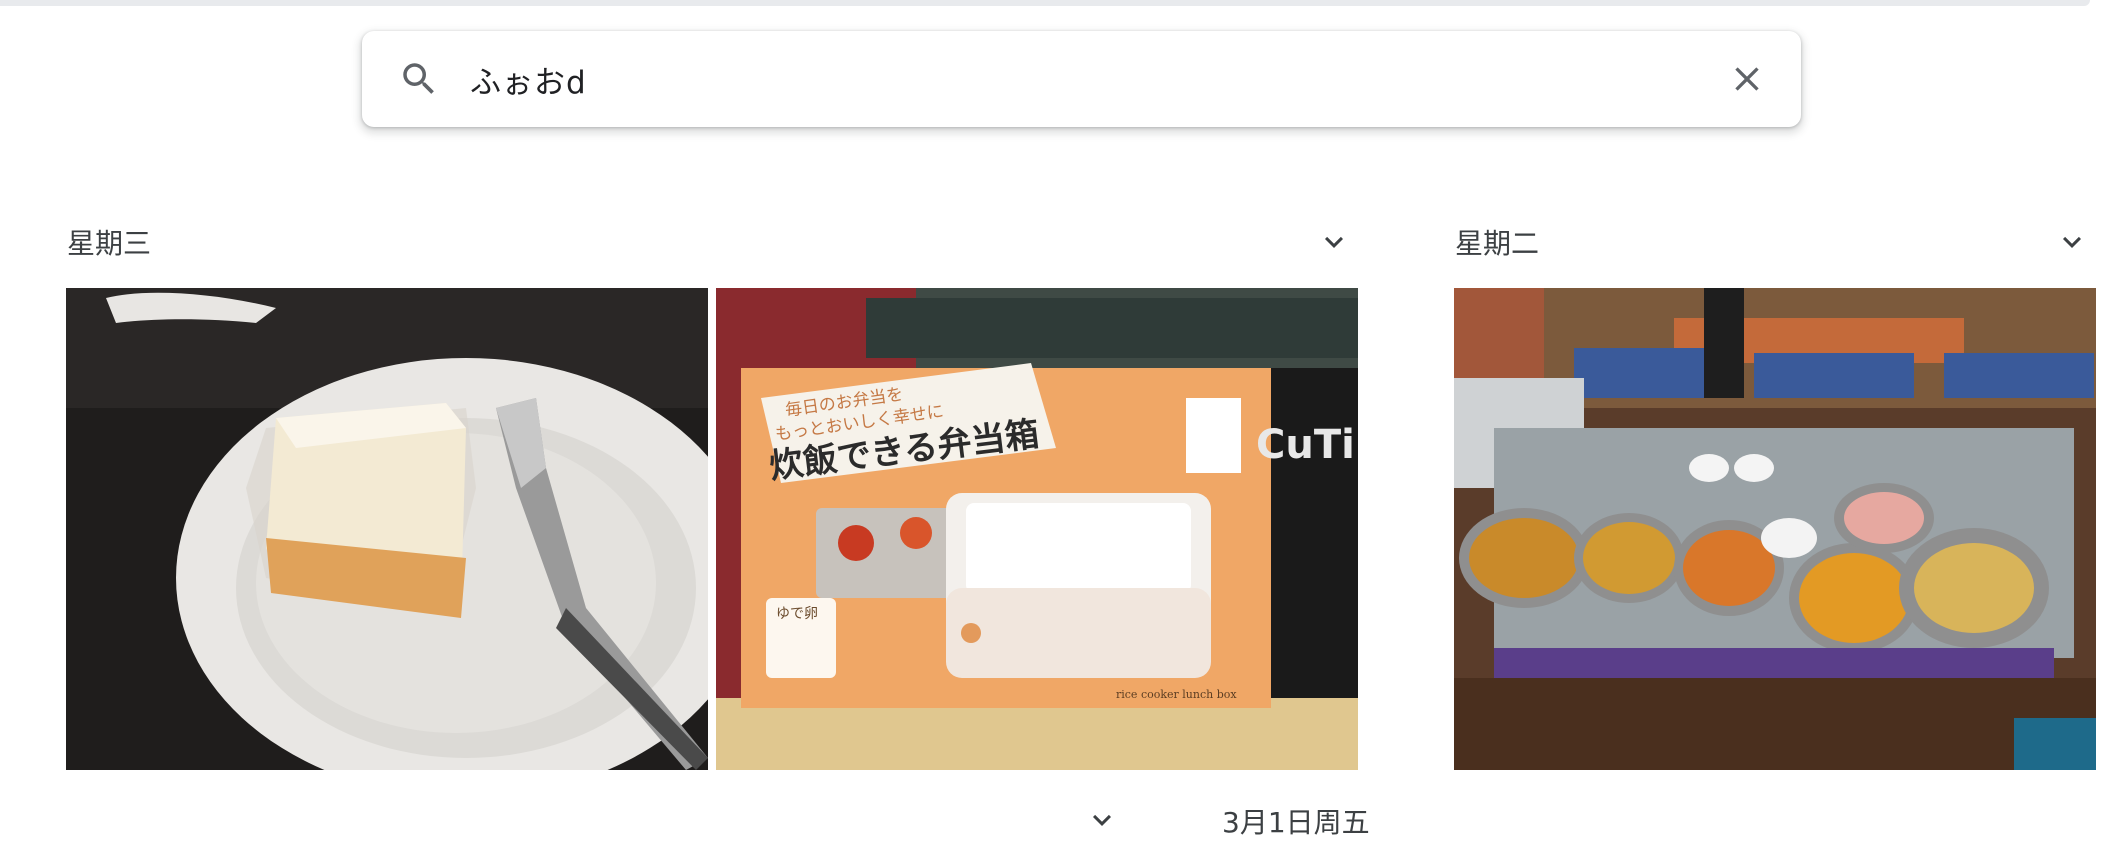 The height and width of the screenshot is (856, 2128). I want to click on date-header-march-1-friday: 3月1日周五, so click(1296, 822).